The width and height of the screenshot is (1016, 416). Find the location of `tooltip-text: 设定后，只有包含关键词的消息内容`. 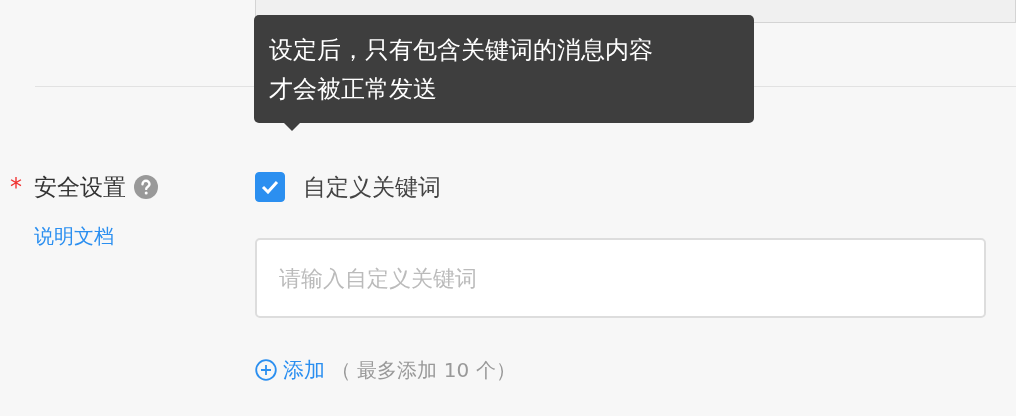

tooltip-text: 设定后，只有包含关键词的消息内容 is located at coordinates (461, 50).